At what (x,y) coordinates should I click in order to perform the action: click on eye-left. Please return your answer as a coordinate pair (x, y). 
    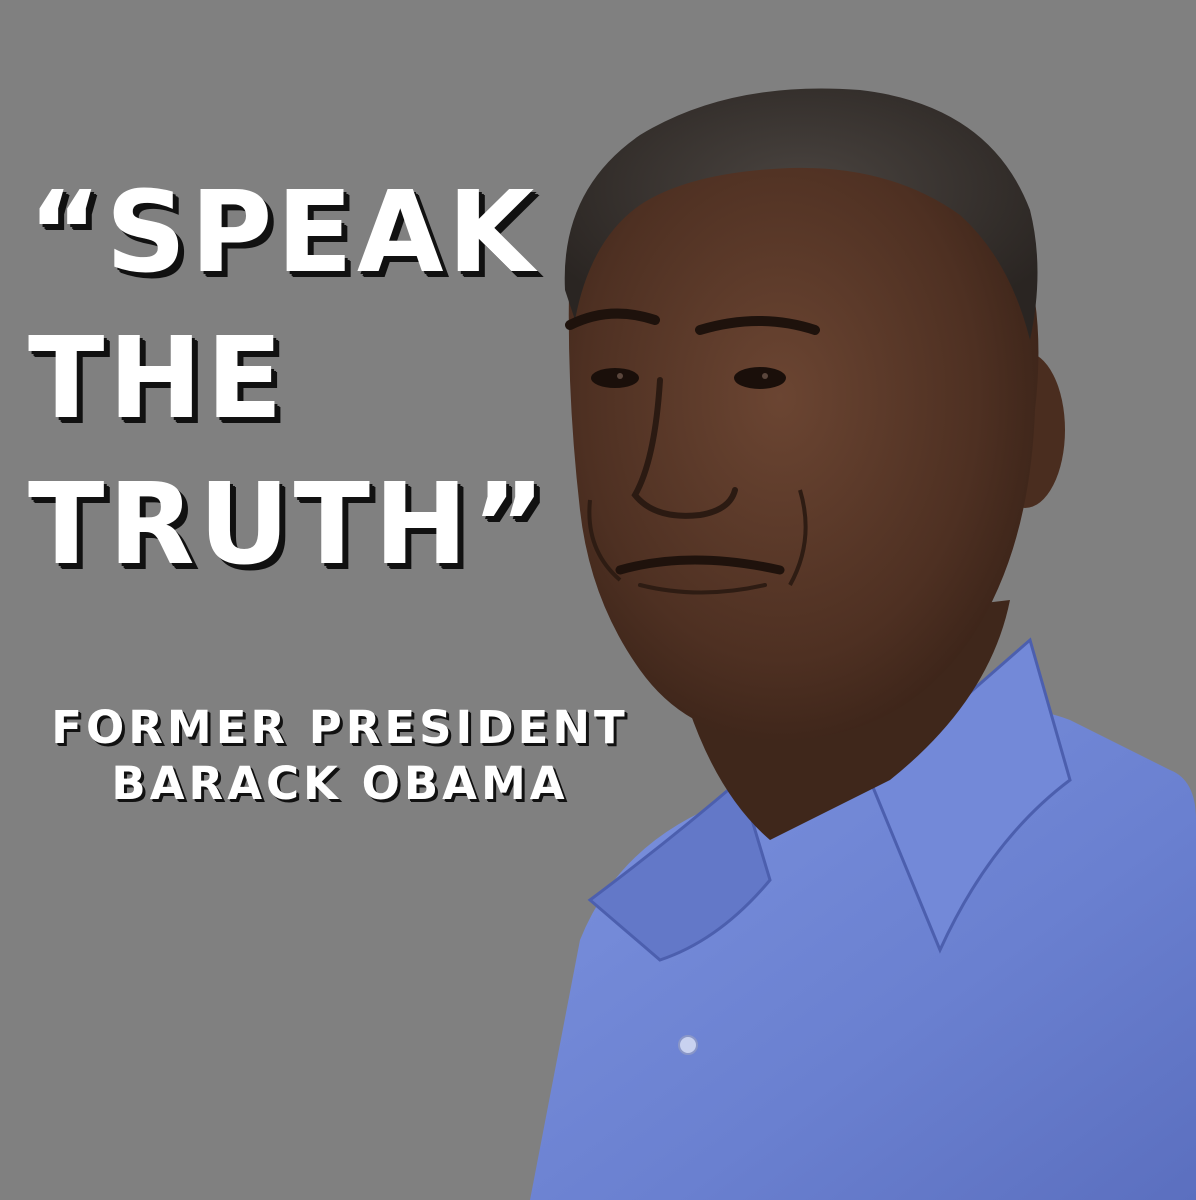
    Looking at the image, I should click on (615, 378).